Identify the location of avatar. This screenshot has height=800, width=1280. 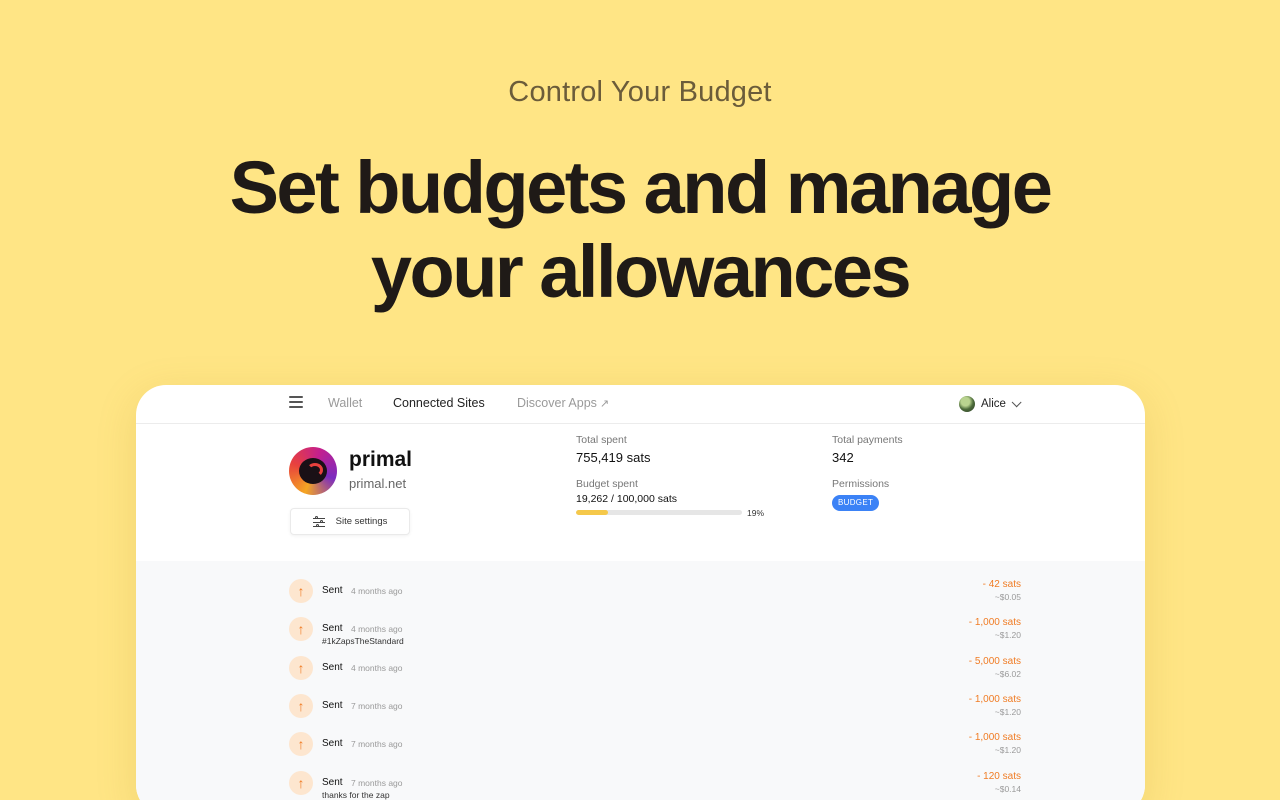
(967, 404).